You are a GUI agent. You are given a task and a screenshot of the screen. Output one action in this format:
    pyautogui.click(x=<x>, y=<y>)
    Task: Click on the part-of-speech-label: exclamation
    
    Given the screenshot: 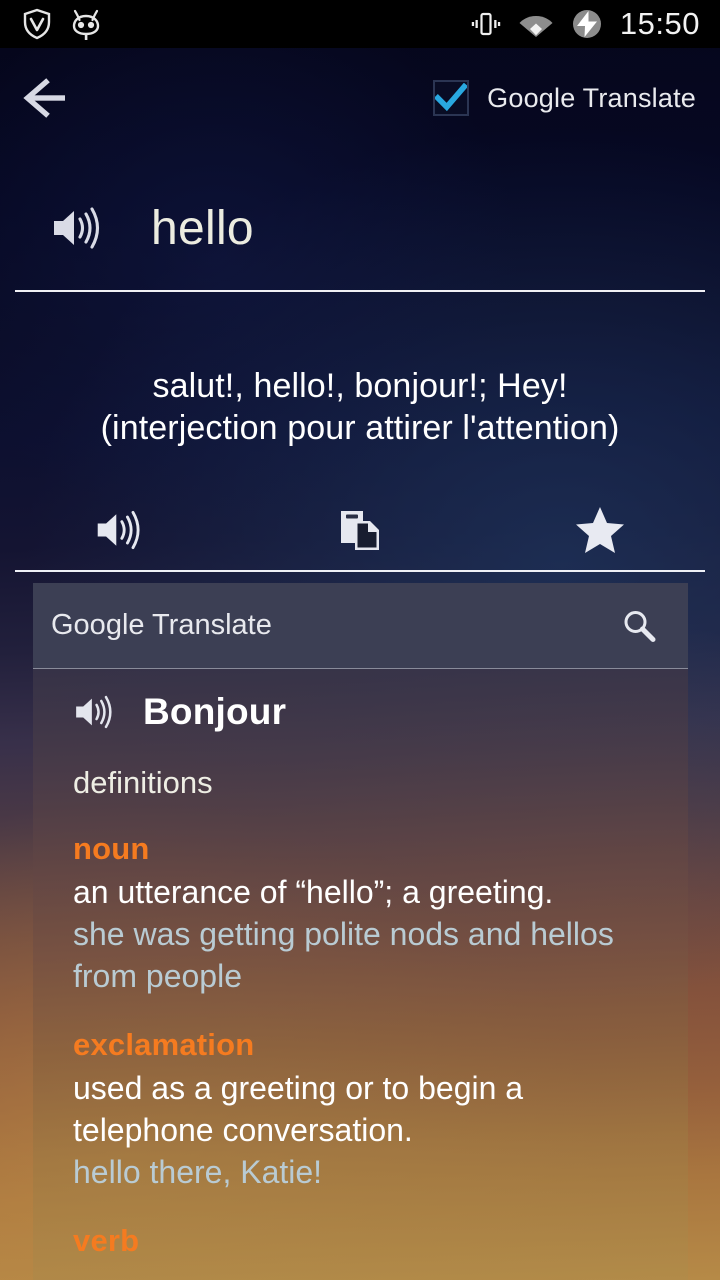 What is the action you would take?
    pyautogui.click(x=164, y=1044)
    